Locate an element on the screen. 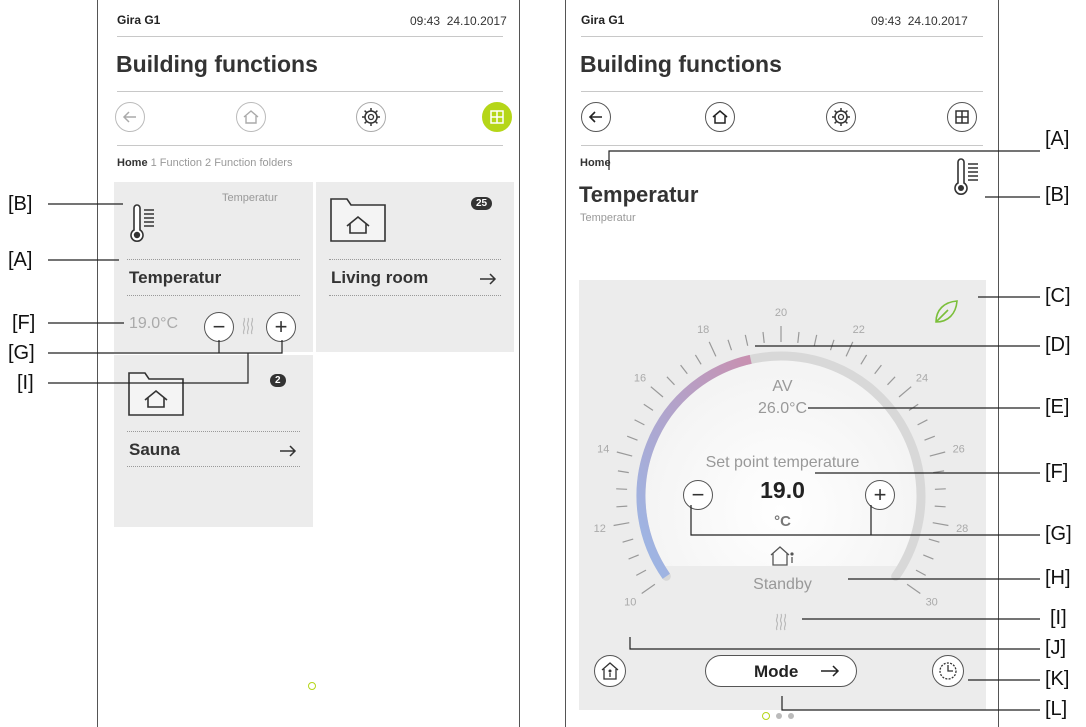  callout-f-right: [F] is located at coordinates (1057, 472).